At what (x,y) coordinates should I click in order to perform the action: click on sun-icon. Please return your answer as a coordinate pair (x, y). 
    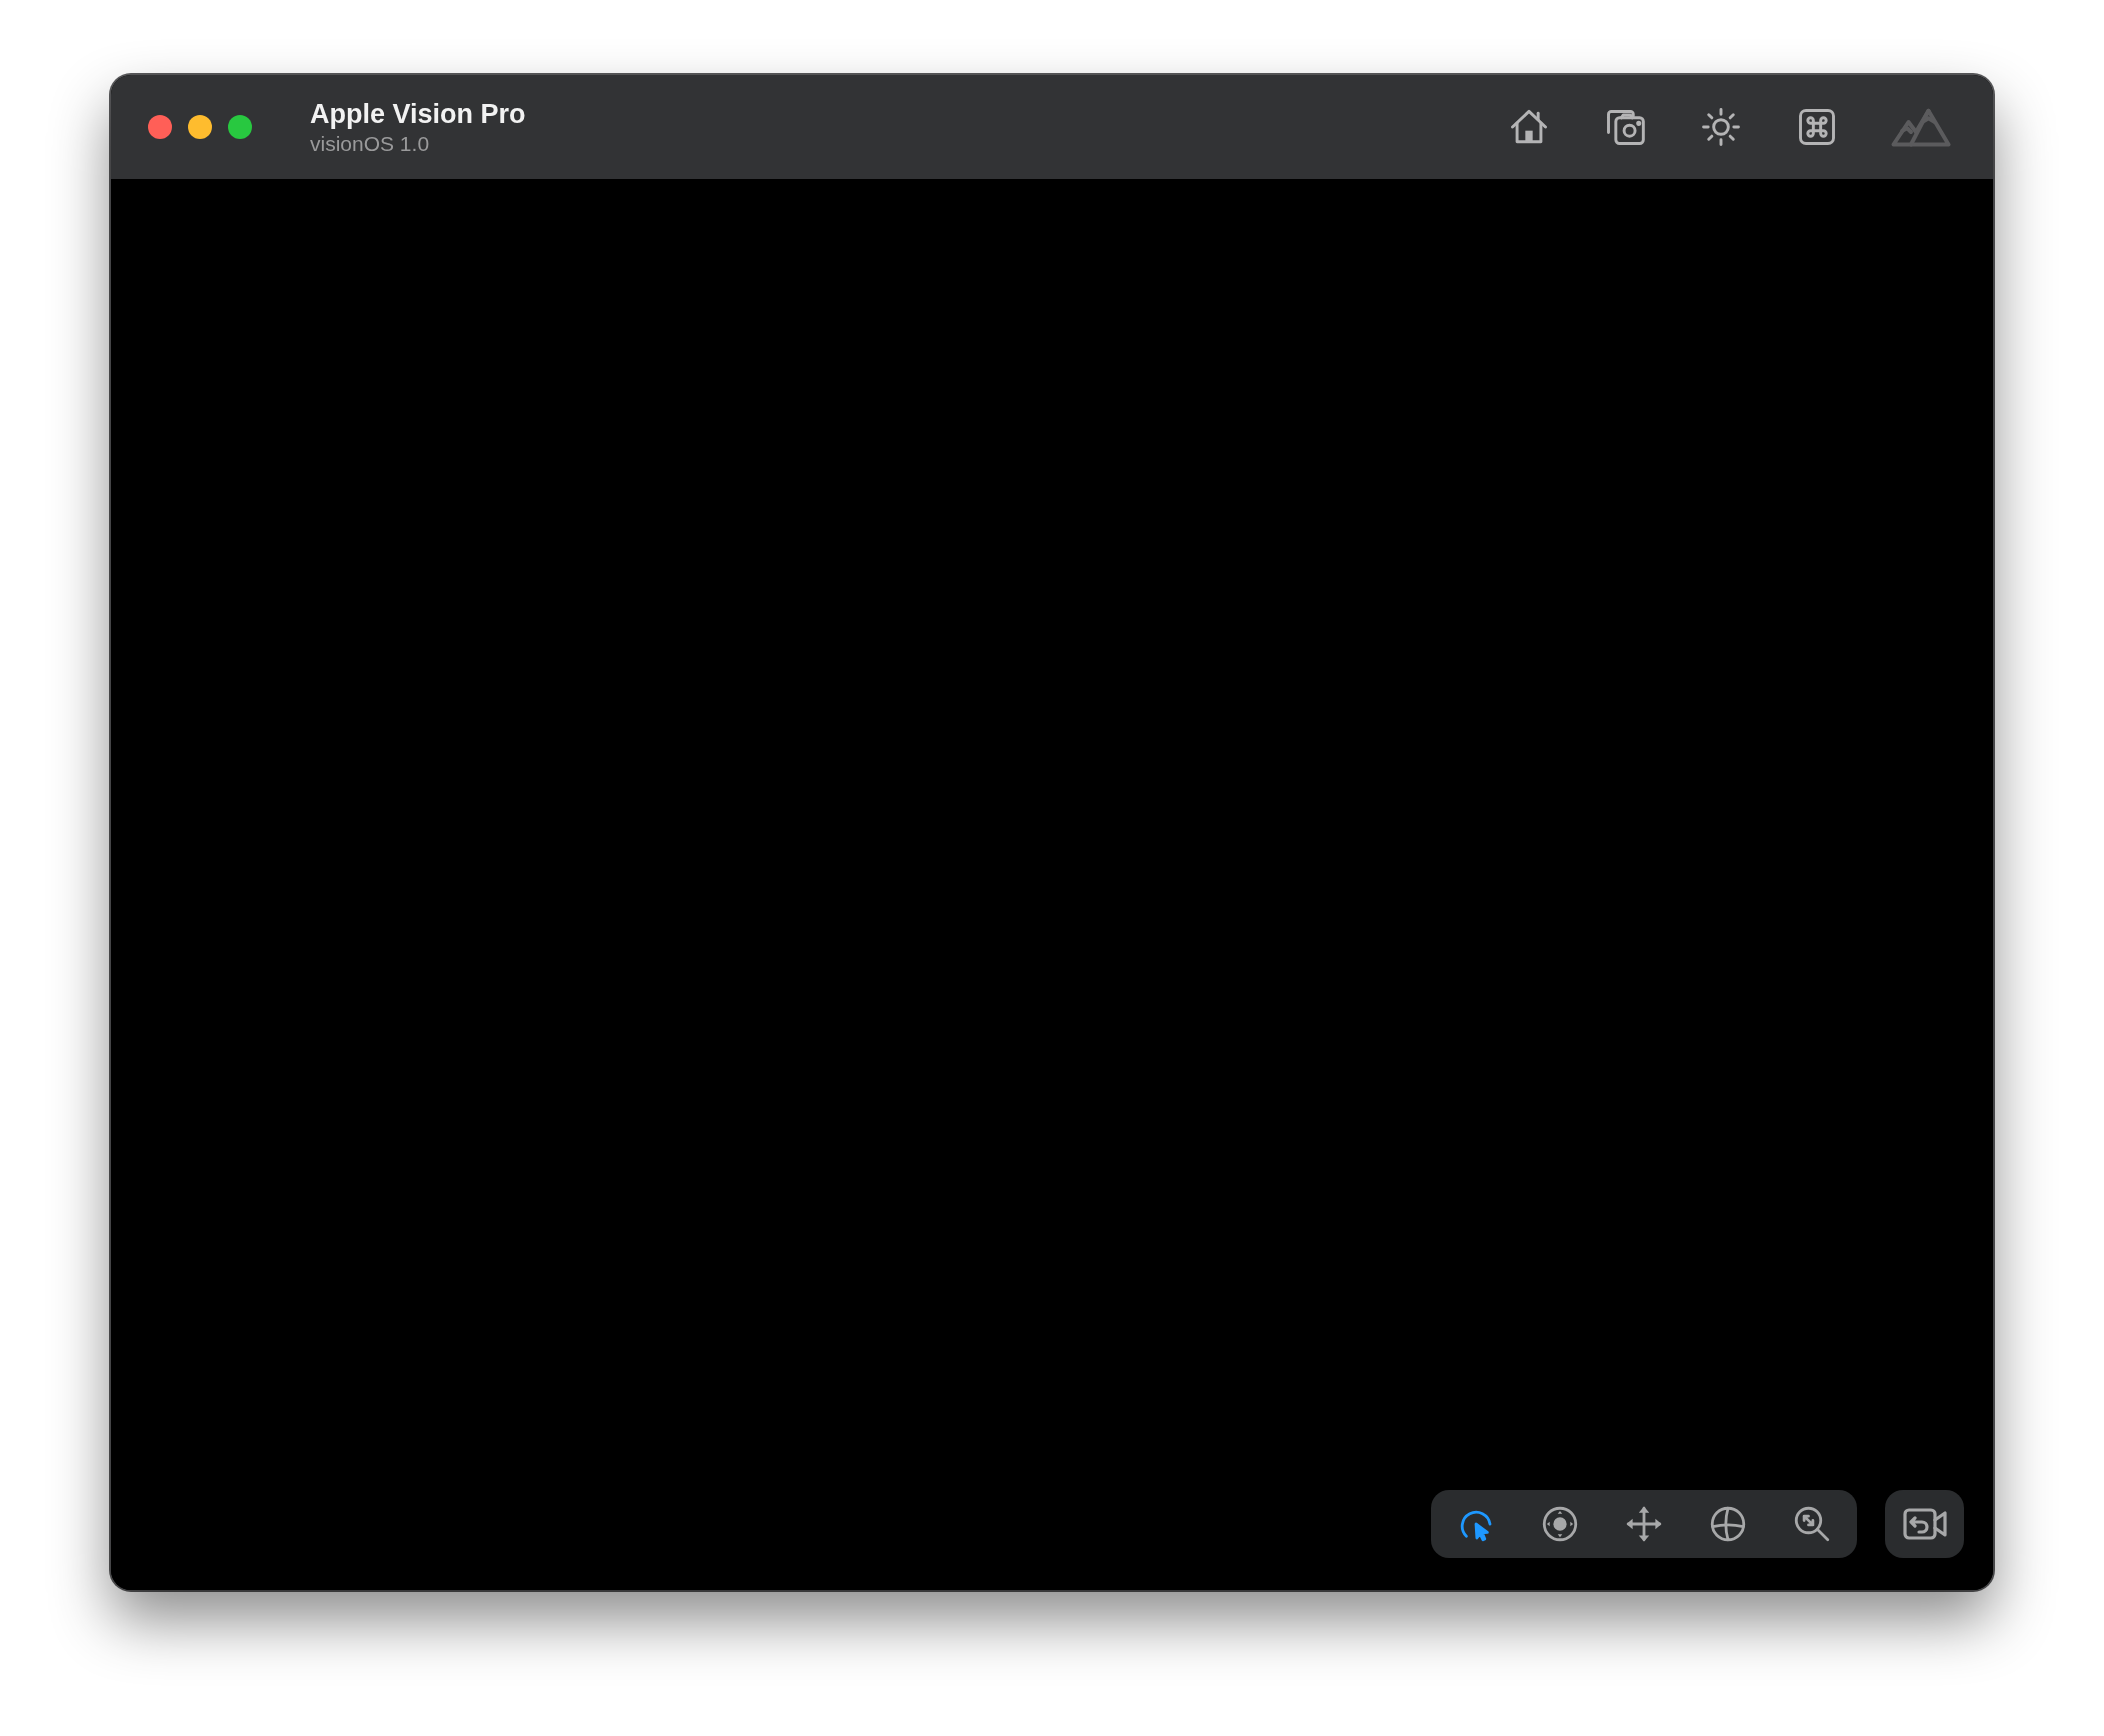
    Looking at the image, I should click on (1721, 127).